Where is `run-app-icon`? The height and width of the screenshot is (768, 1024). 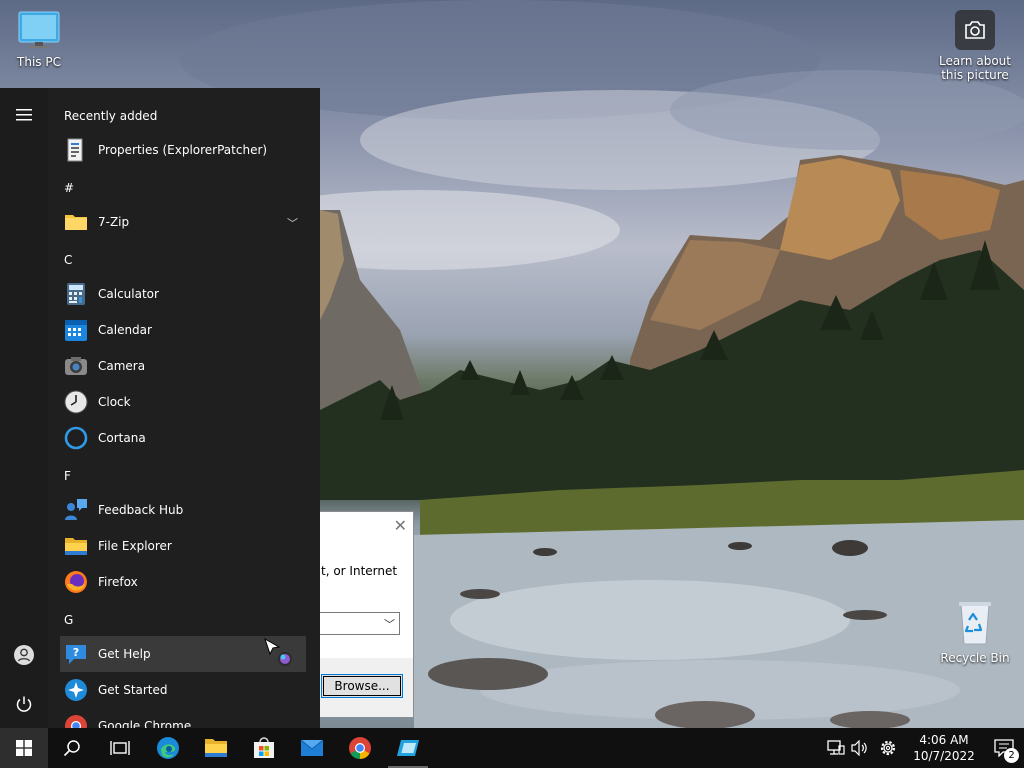 run-app-icon is located at coordinates (408, 748).